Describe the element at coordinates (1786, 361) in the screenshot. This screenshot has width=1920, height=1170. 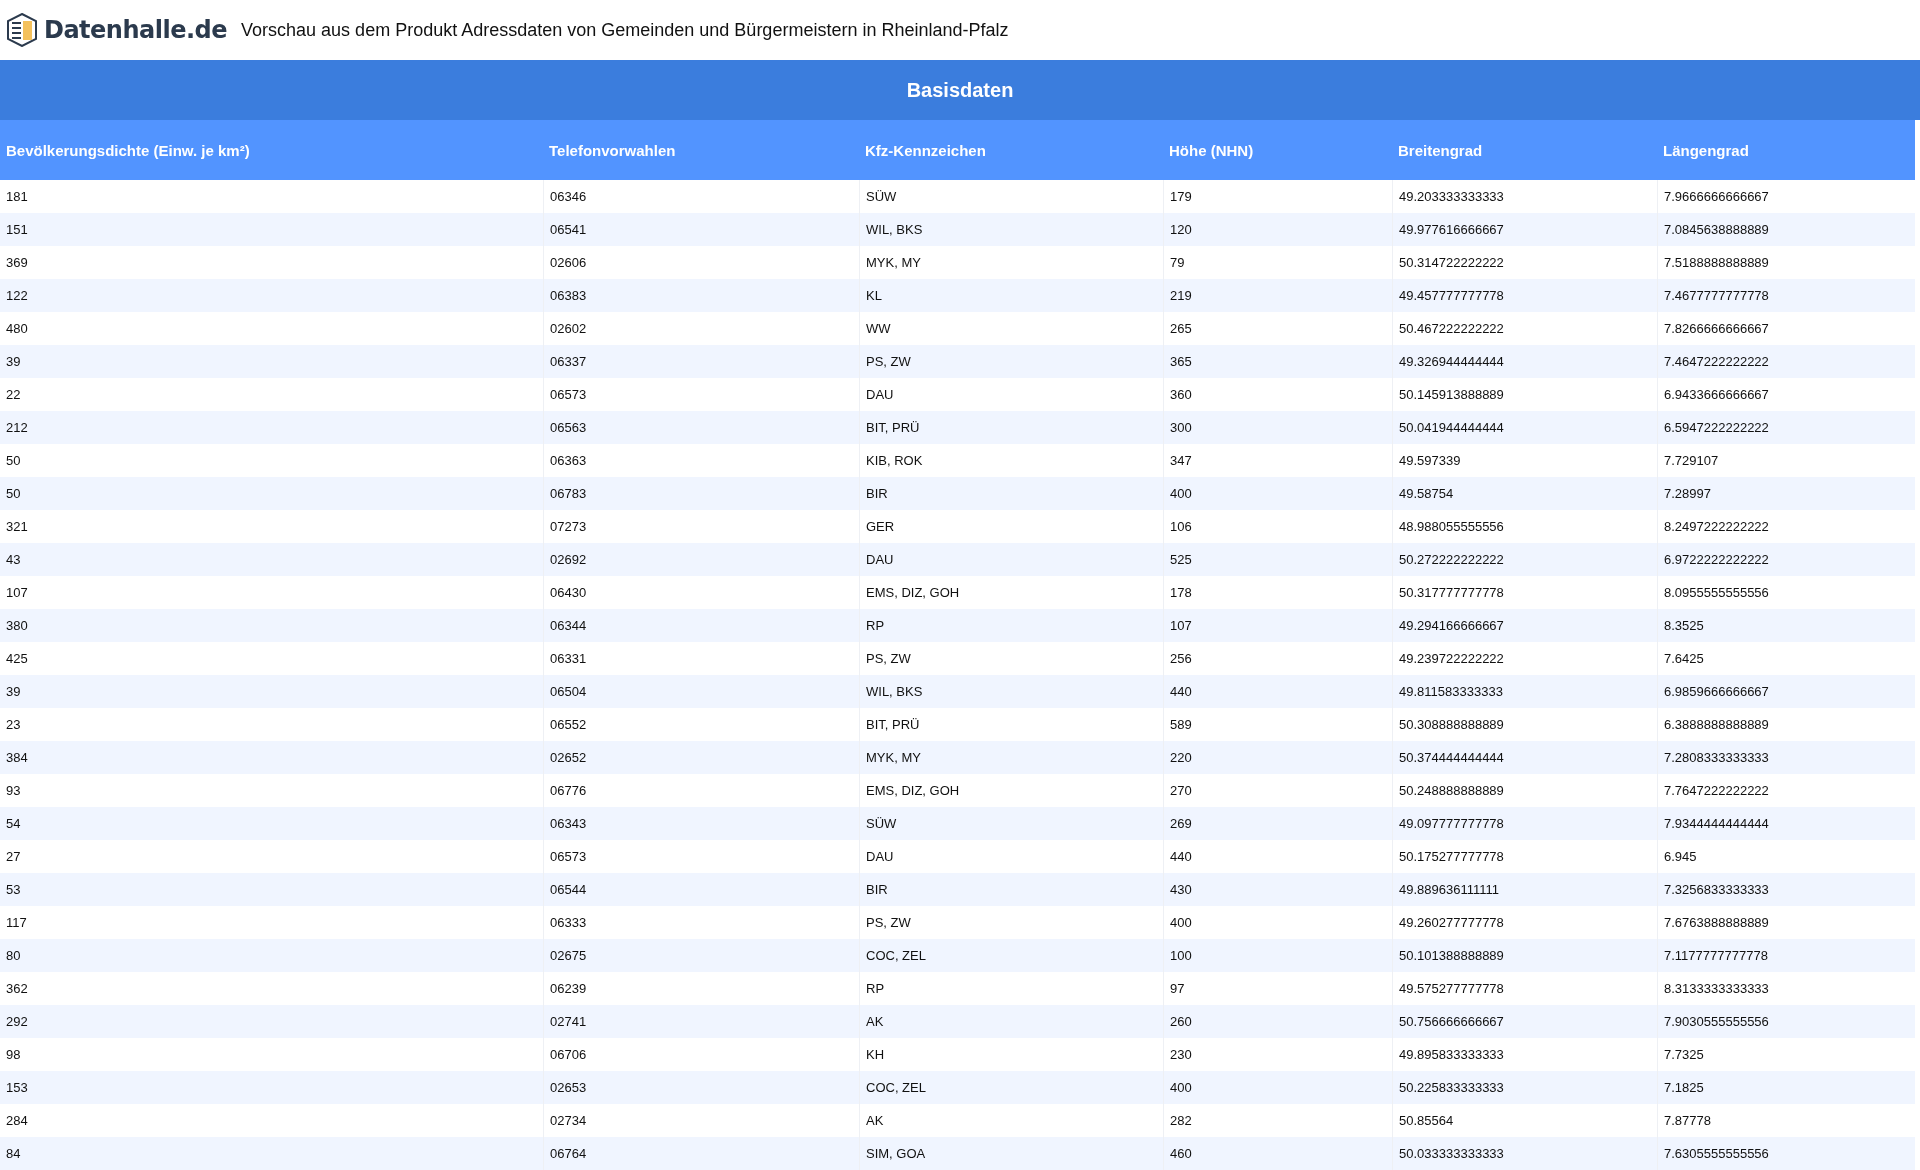
I see `table-cell: 7.4647222222222` at that location.